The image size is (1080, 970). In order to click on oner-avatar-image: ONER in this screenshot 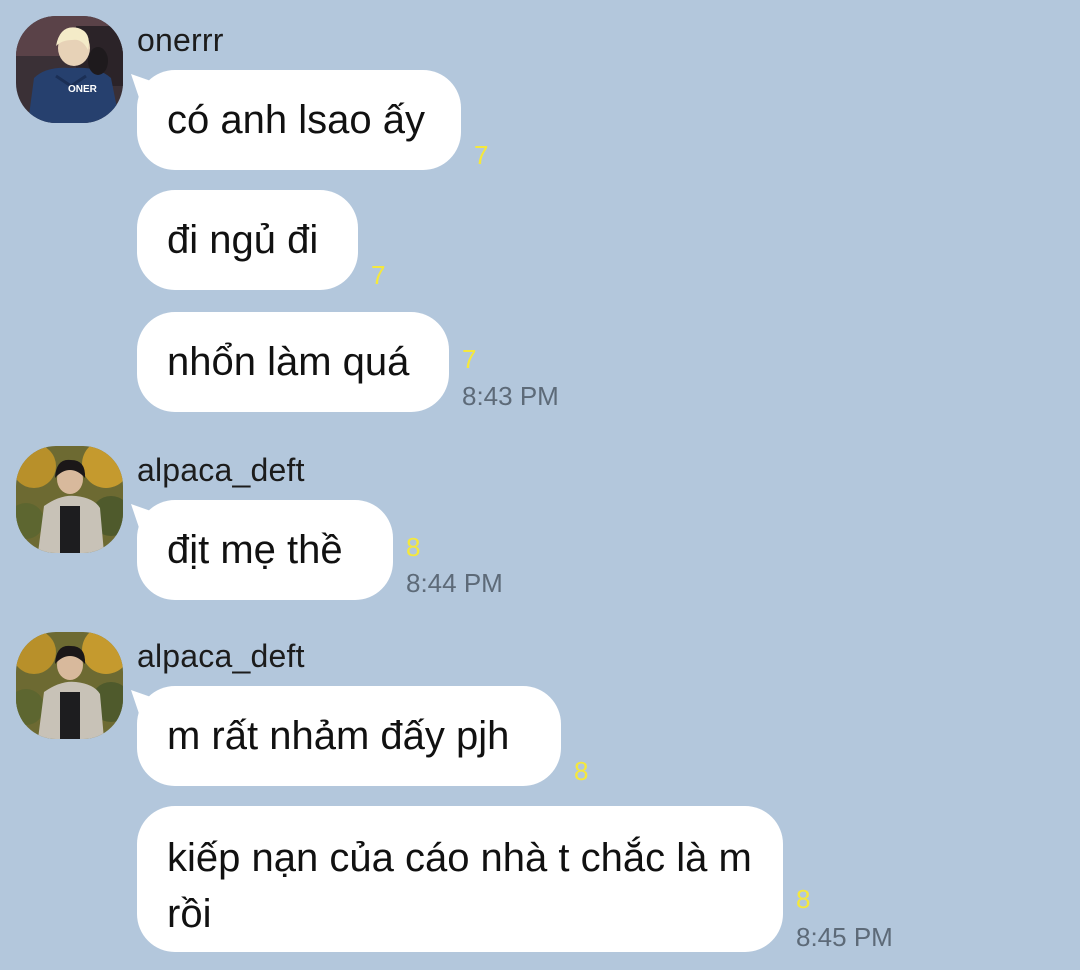, I will do `click(69, 69)`.